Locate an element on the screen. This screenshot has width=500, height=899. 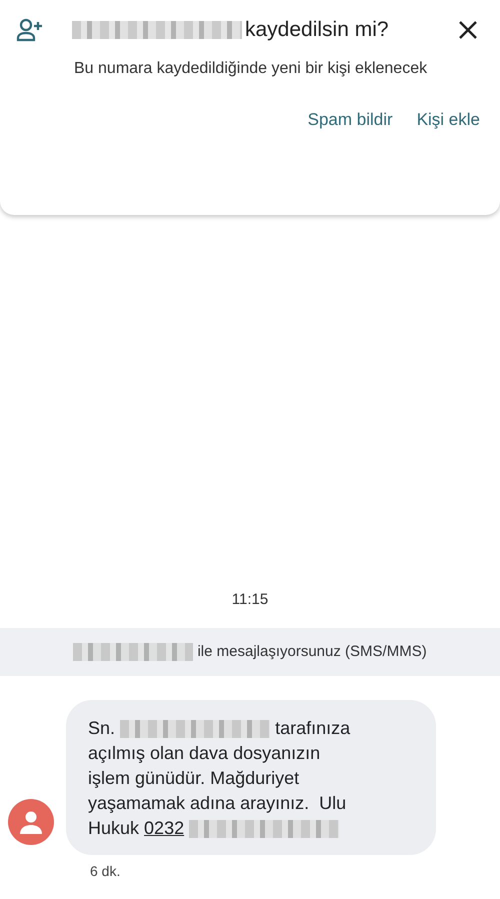
prompt-text: Bu numara kaydedildiğinde yeni bir kişi eklenecek is located at coordinates (251, 69).